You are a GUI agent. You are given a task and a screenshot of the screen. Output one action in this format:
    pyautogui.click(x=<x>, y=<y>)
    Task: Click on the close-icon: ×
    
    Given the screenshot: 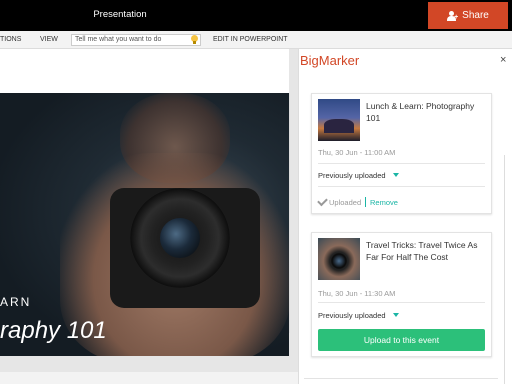 What is the action you would take?
    pyautogui.click(x=503, y=60)
    